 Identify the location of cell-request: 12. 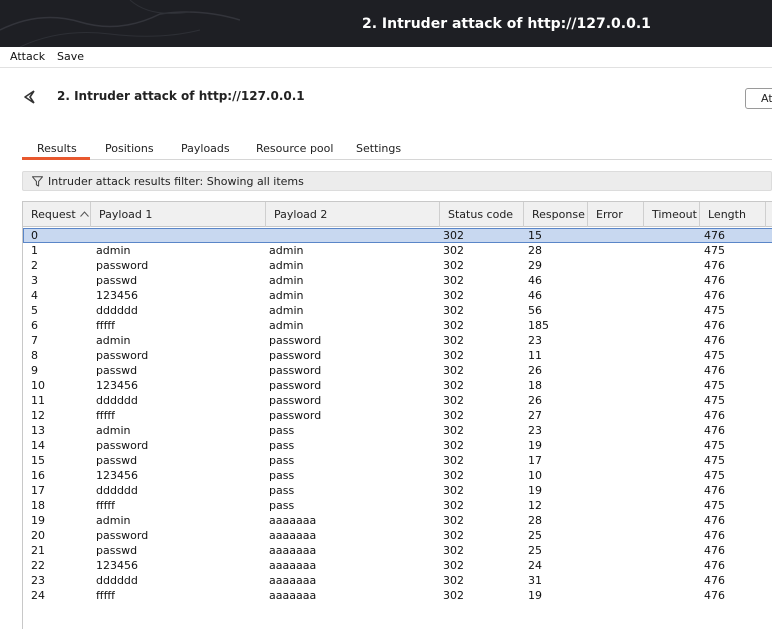
(38, 415).